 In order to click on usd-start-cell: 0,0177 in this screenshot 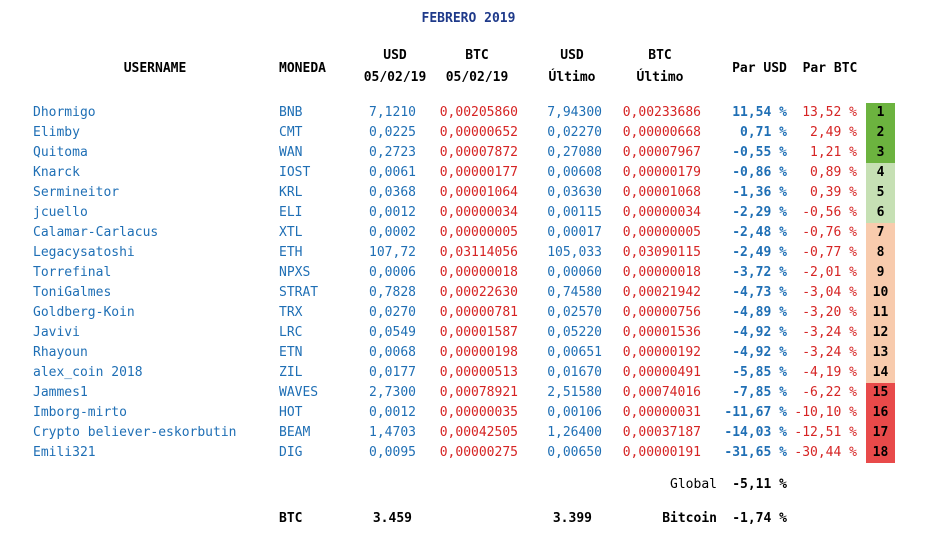, I will do `click(392, 372)`.